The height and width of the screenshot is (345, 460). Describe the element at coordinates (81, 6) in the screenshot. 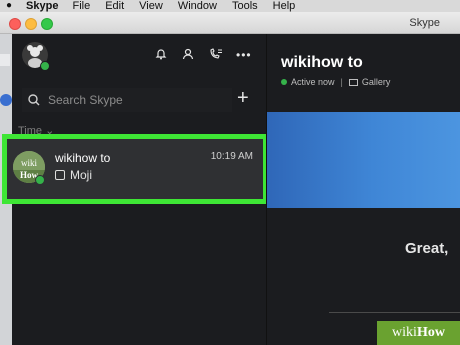

I see `menu-file: File` at that location.